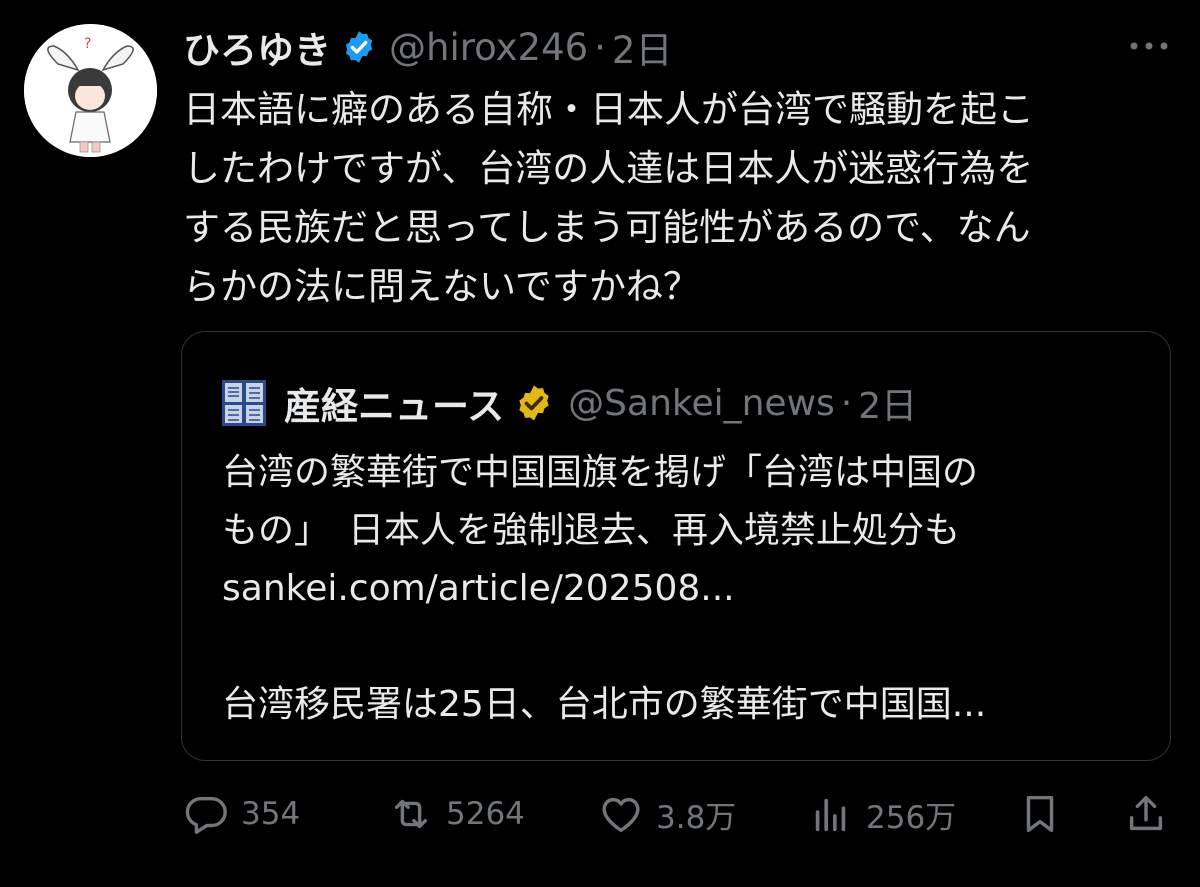 The image size is (1200, 887). Describe the element at coordinates (887, 403) in the screenshot. I see `quoted-timestamp: 2日` at that location.